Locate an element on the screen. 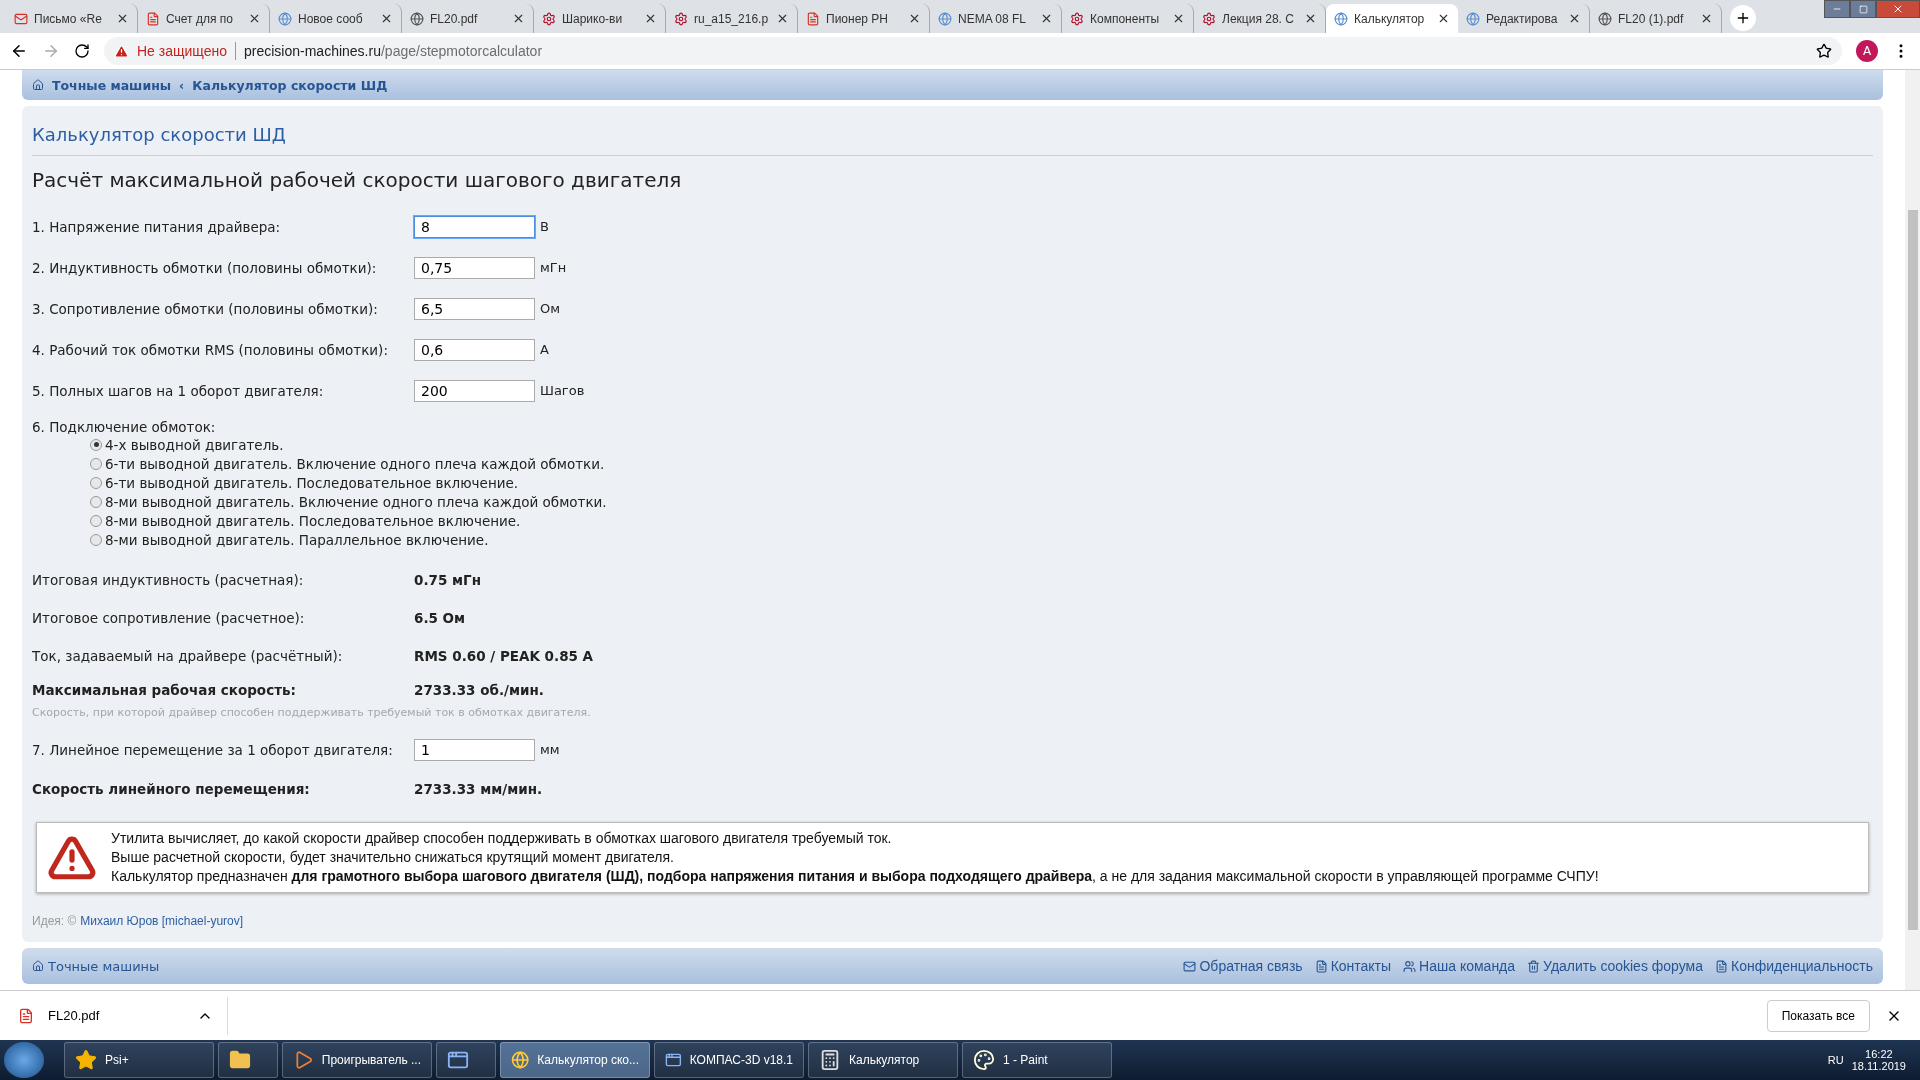 The image size is (1920, 1080). result-label: Ток, задаваемый на драйвере (расчётный): is located at coordinates (188, 656).